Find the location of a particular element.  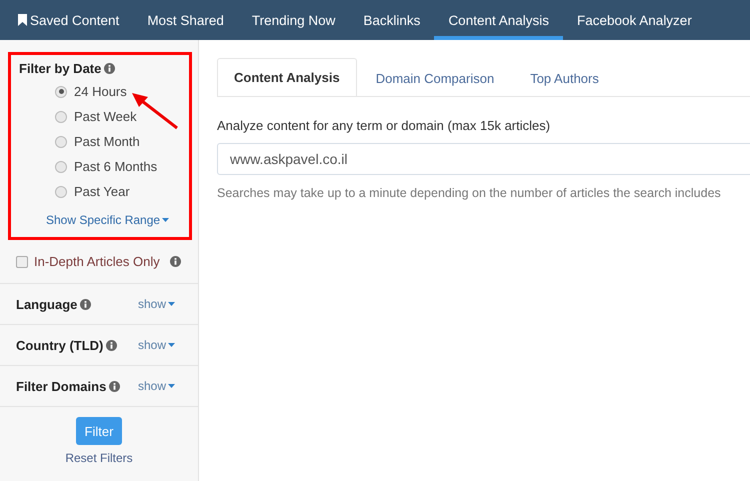

bookmark-icon is located at coordinates (22, 20).